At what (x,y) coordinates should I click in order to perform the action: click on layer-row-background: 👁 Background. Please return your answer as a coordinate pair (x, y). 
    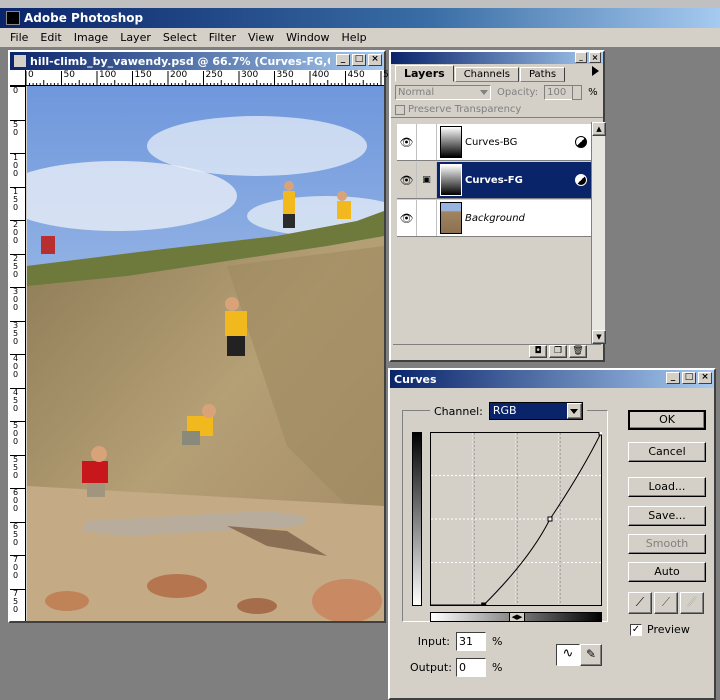
    Looking at the image, I should click on (495, 218).